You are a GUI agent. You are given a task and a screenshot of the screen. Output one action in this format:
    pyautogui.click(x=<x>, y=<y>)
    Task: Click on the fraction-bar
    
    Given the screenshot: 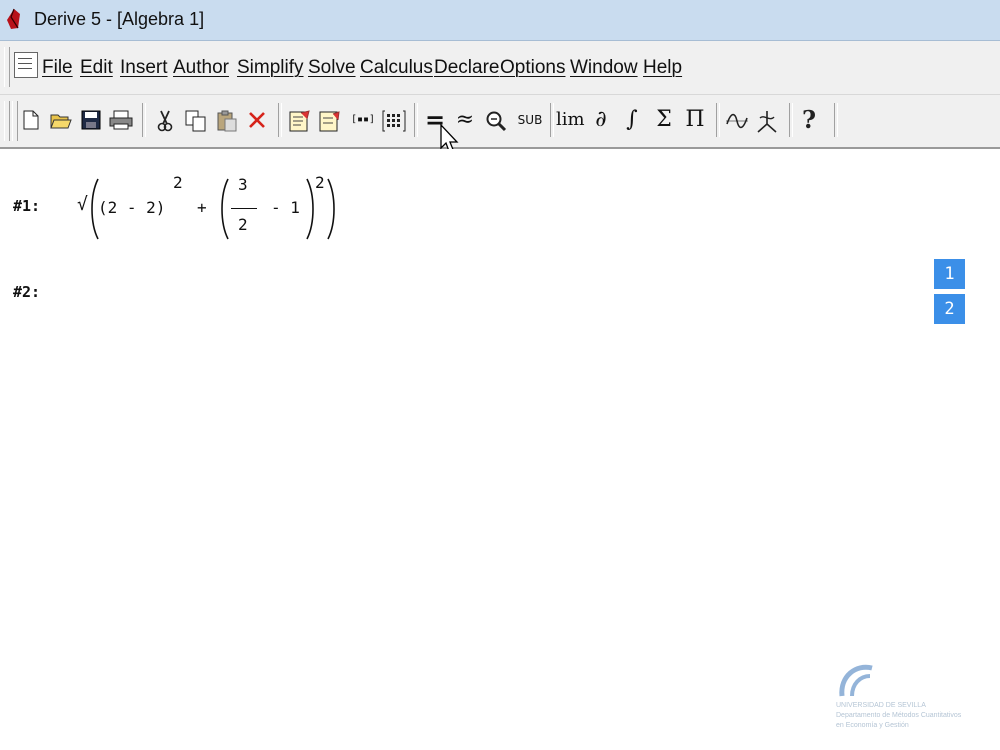 What is the action you would take?
    pyautogui.click(x=244, y=208)
    